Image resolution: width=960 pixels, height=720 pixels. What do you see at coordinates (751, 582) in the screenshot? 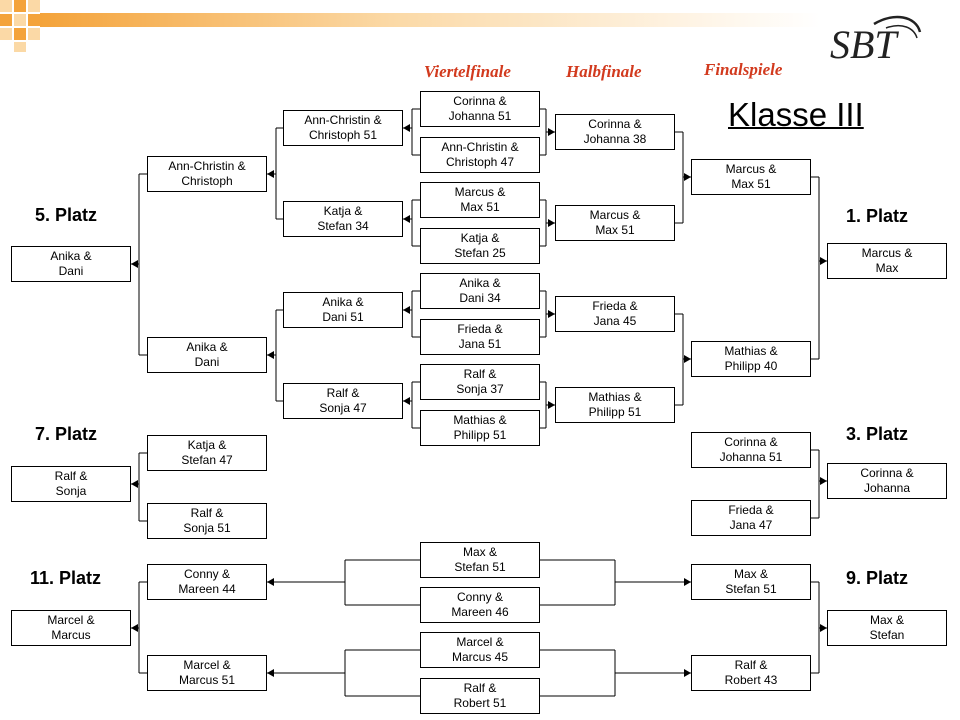
I see `place-9-box-a: Max & Stefan 51` at bounding box center [751, 582].